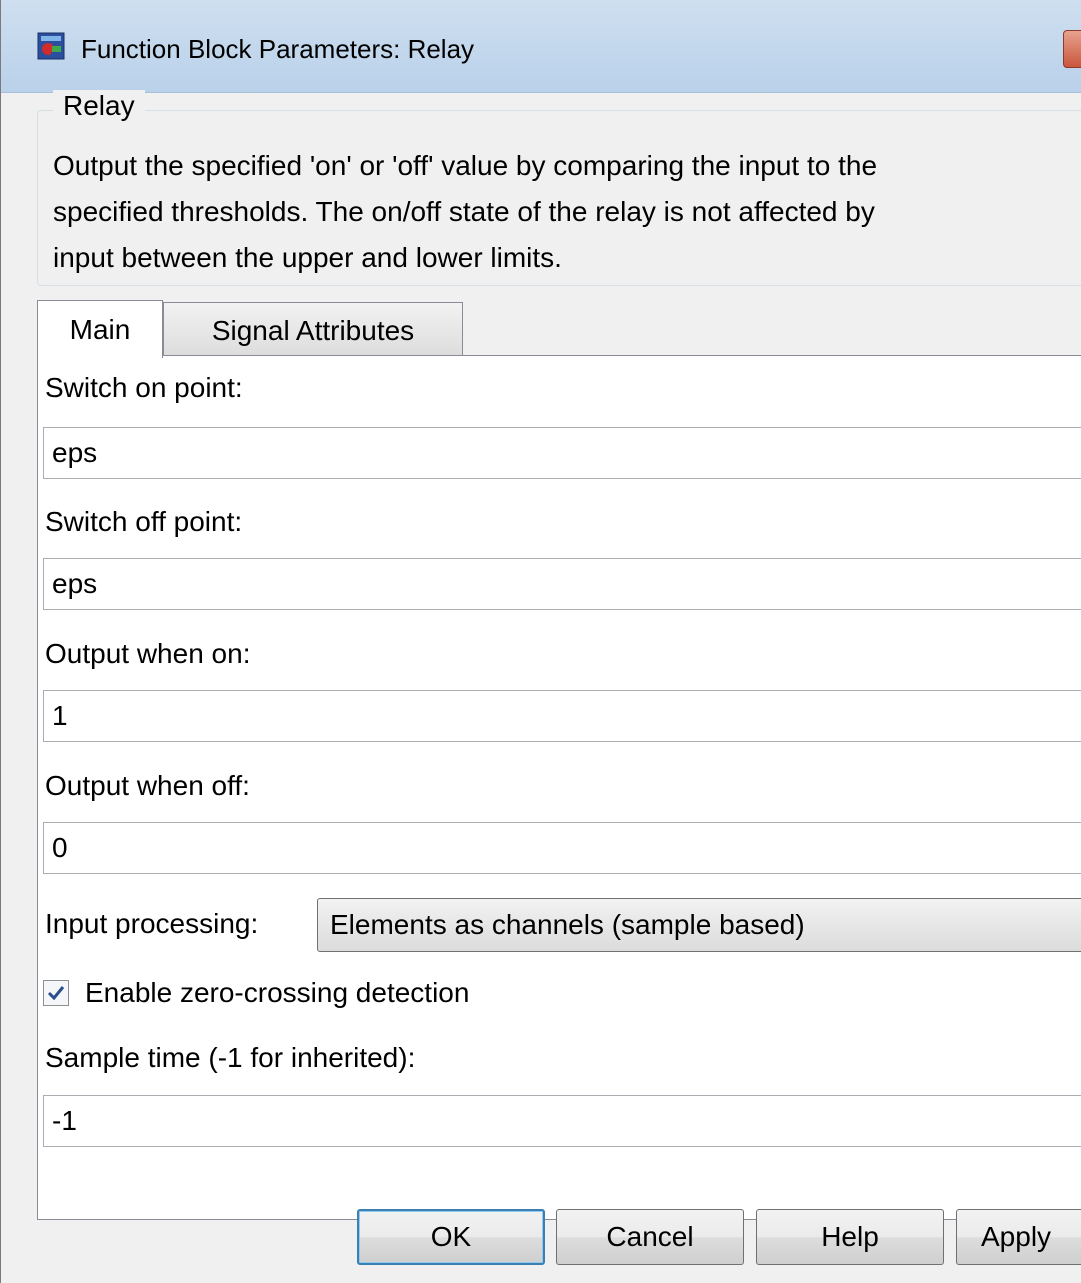 This screenshot has height=1283, width=1081. I want to click on apply-button: Apply, so click(1018, 1237).